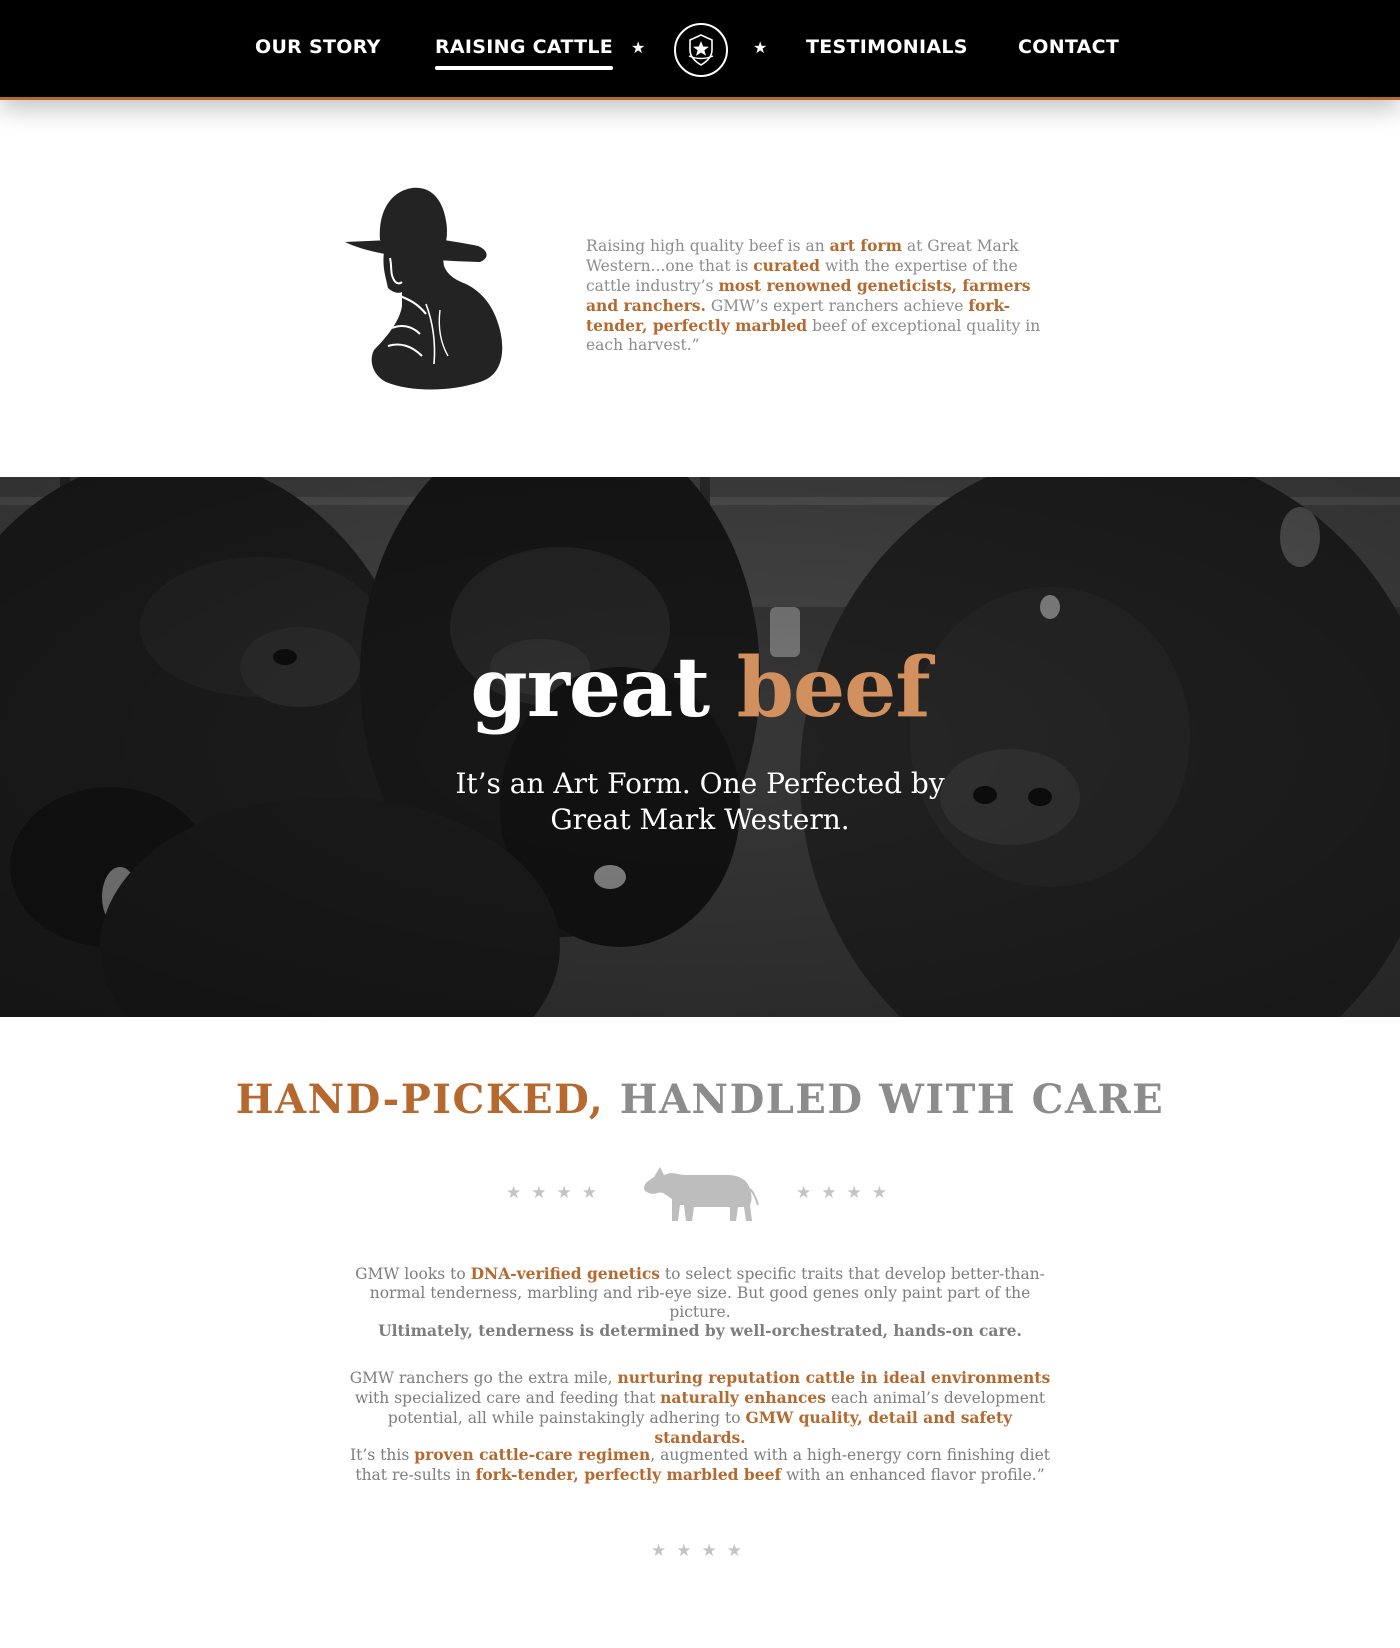  Describe the element at coordinates (318, 47) in the screenshot. I see `nav-our-story: OUR STORY` at that location.